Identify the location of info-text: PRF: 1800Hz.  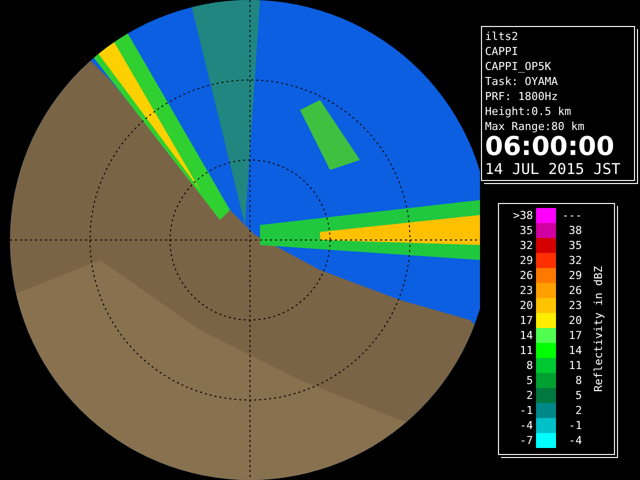
(522, 96).